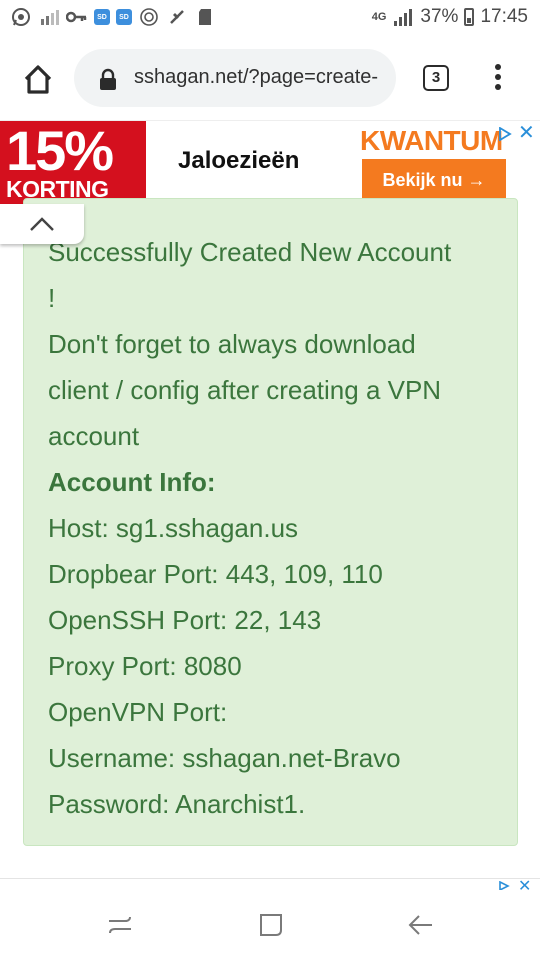  Describe the element at coordinates (49, 17) in the screenshot. I see `signal-icon` at that location.